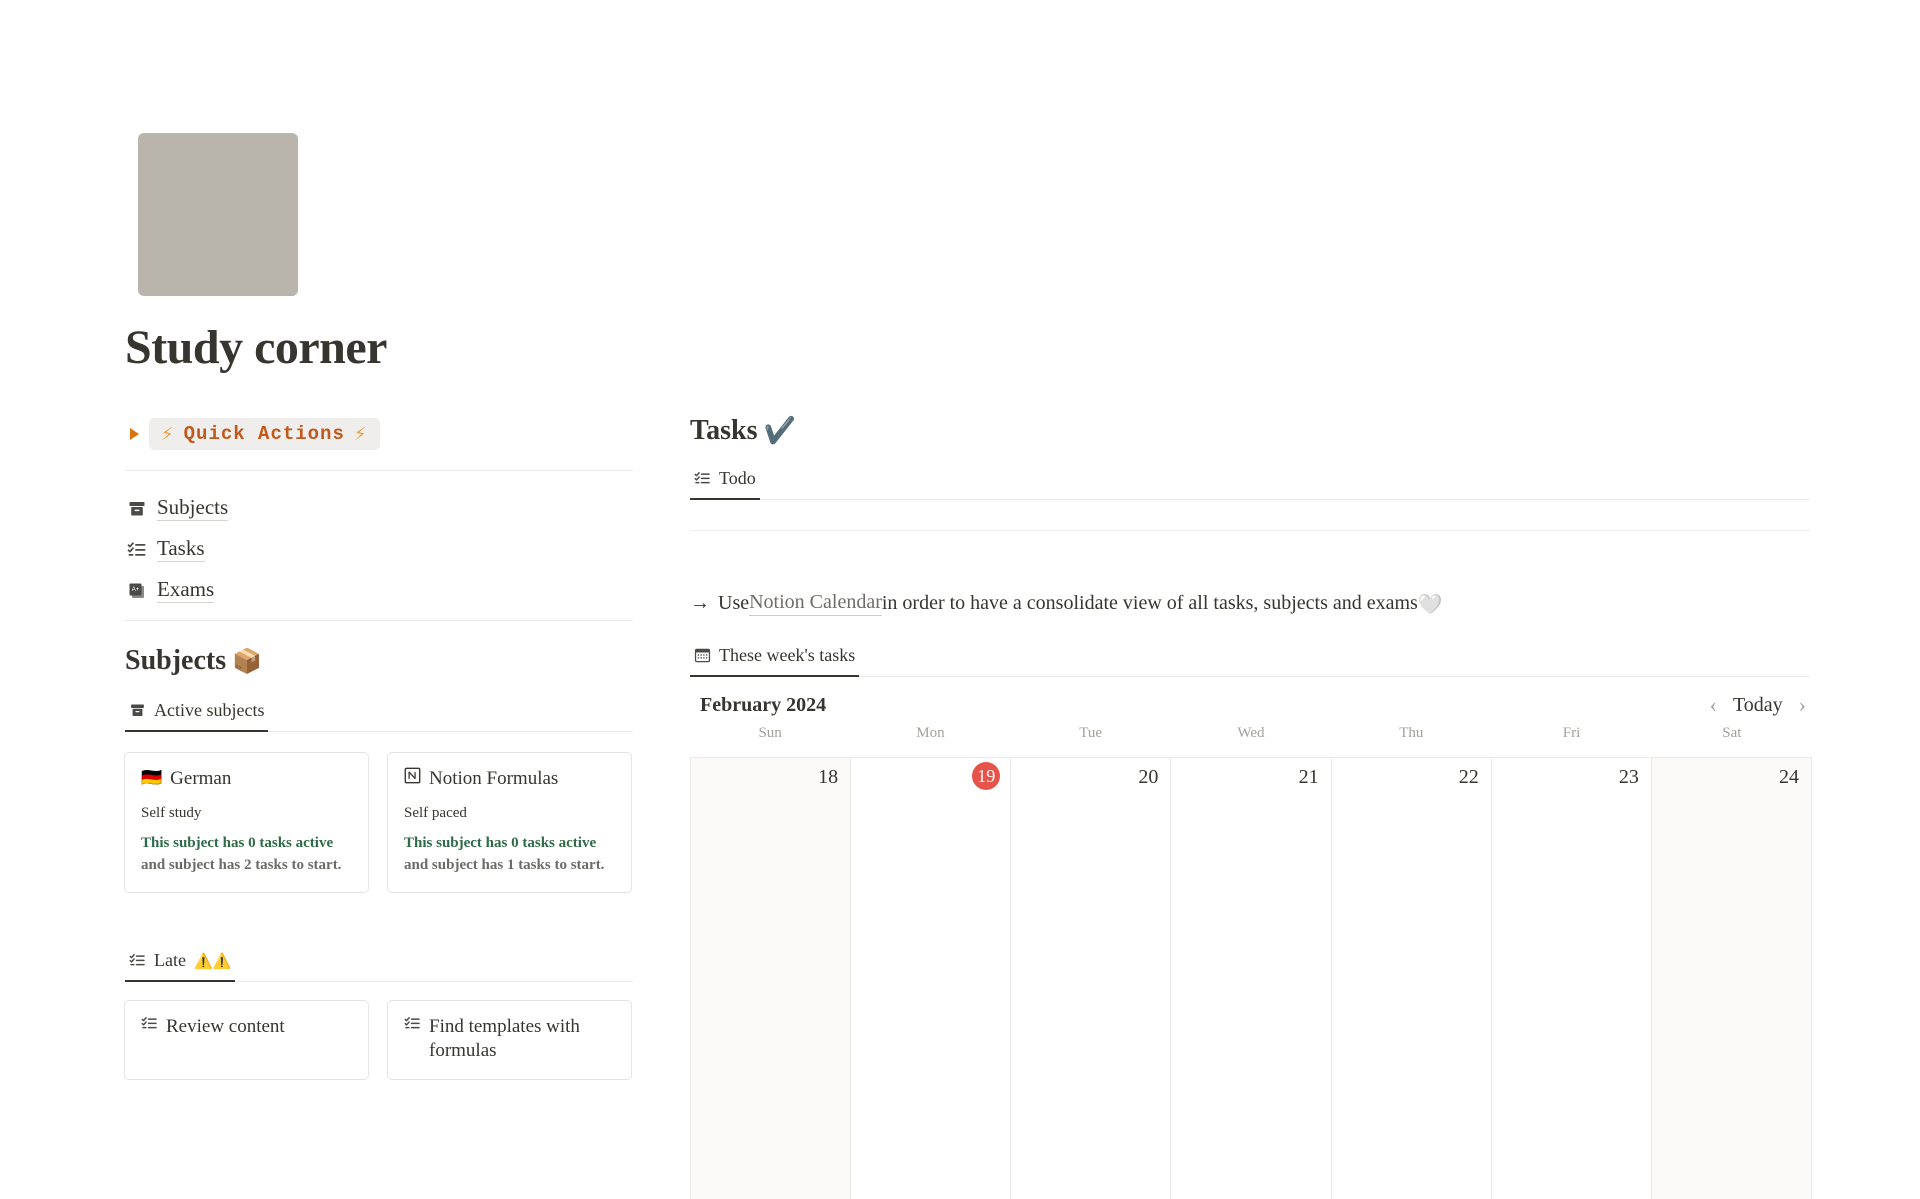 The height and width of the screenshot is (1199, 1920). Describe the element at coordinates (1802, 705) in the screenshot. I see `chevron-right-icon: ›` at that location.